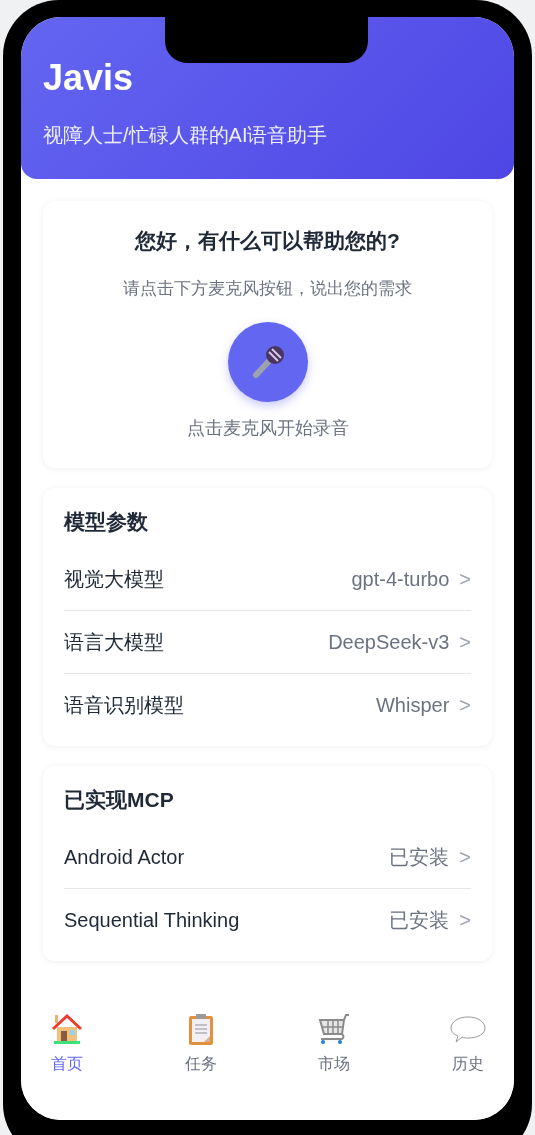  Describe the element at coordinates (267, 642) in the screenshot. I see `settings-row: 语言大模型 DeepSeek-v3 >` at that location.